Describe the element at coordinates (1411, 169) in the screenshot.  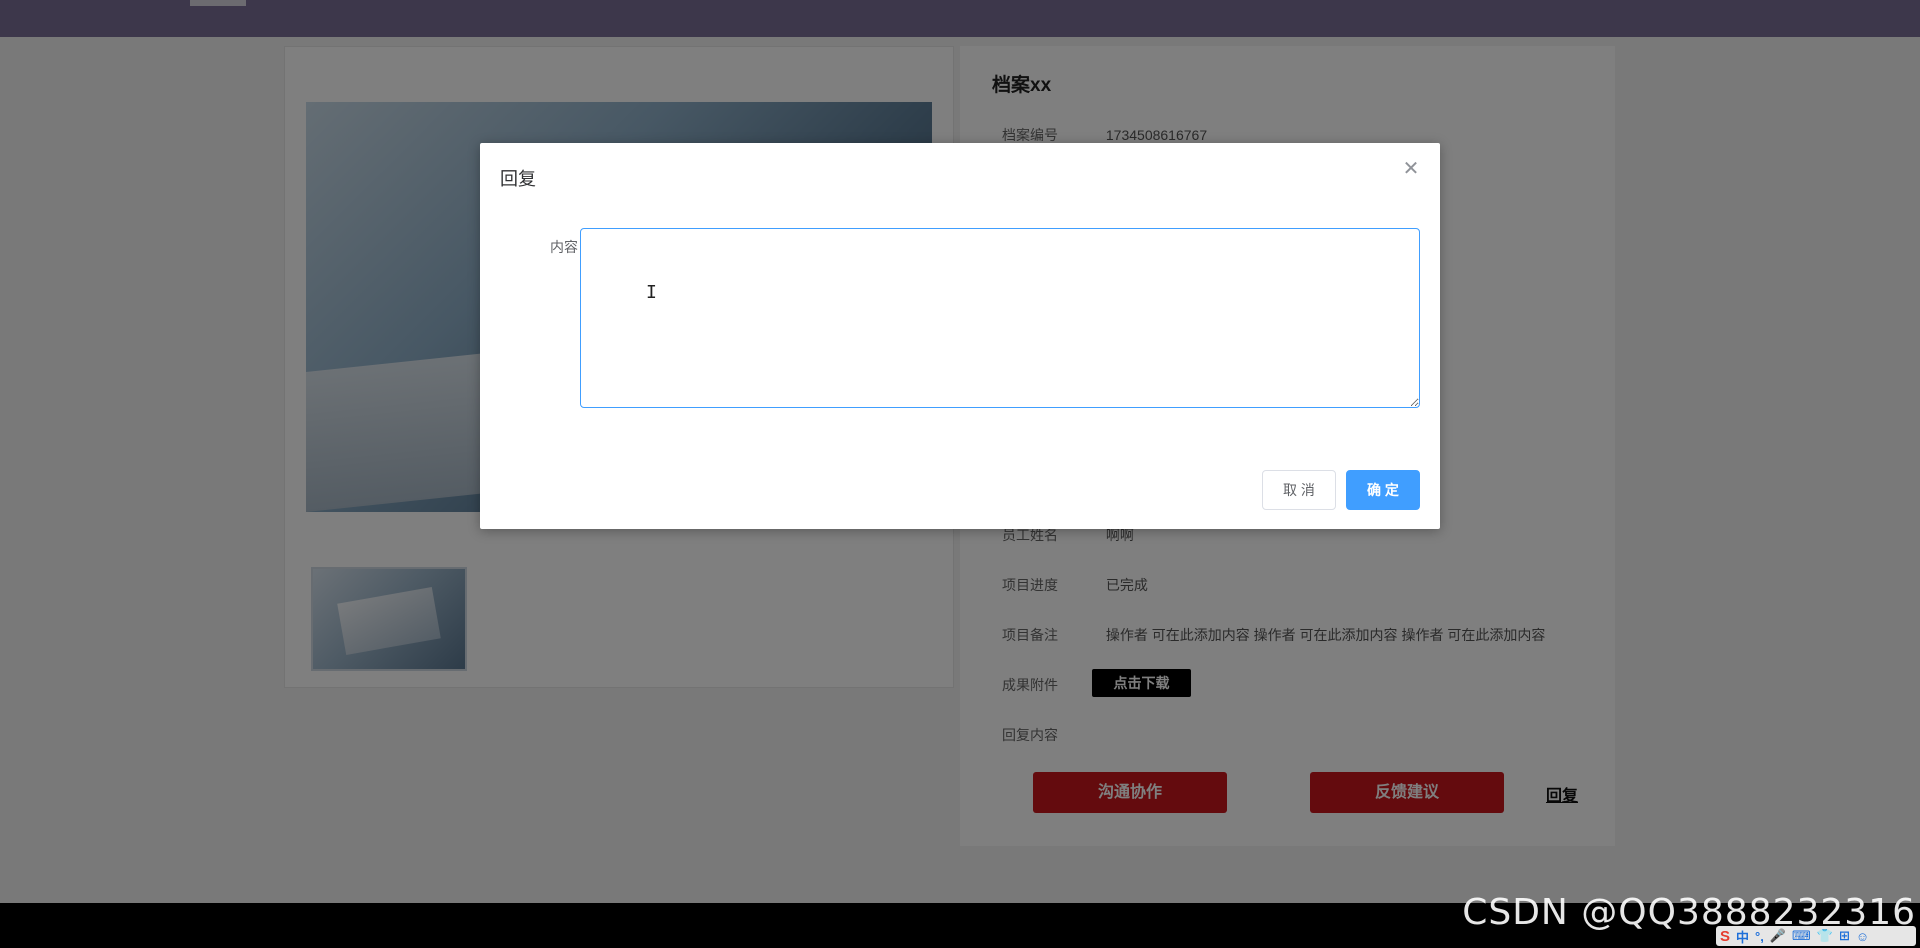
I see `close-icon: ✕` at that location.